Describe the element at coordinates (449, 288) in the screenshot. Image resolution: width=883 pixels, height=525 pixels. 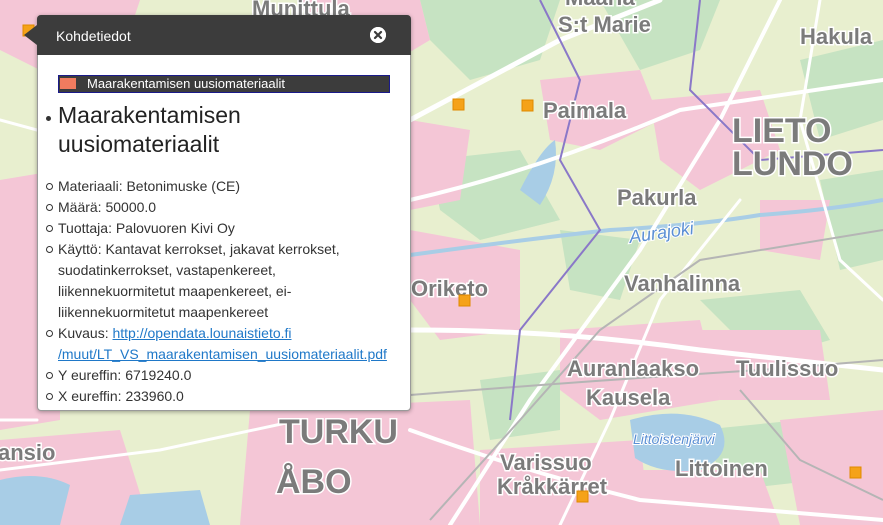
I see `place-label-oriketo: Oriketo` at that location.